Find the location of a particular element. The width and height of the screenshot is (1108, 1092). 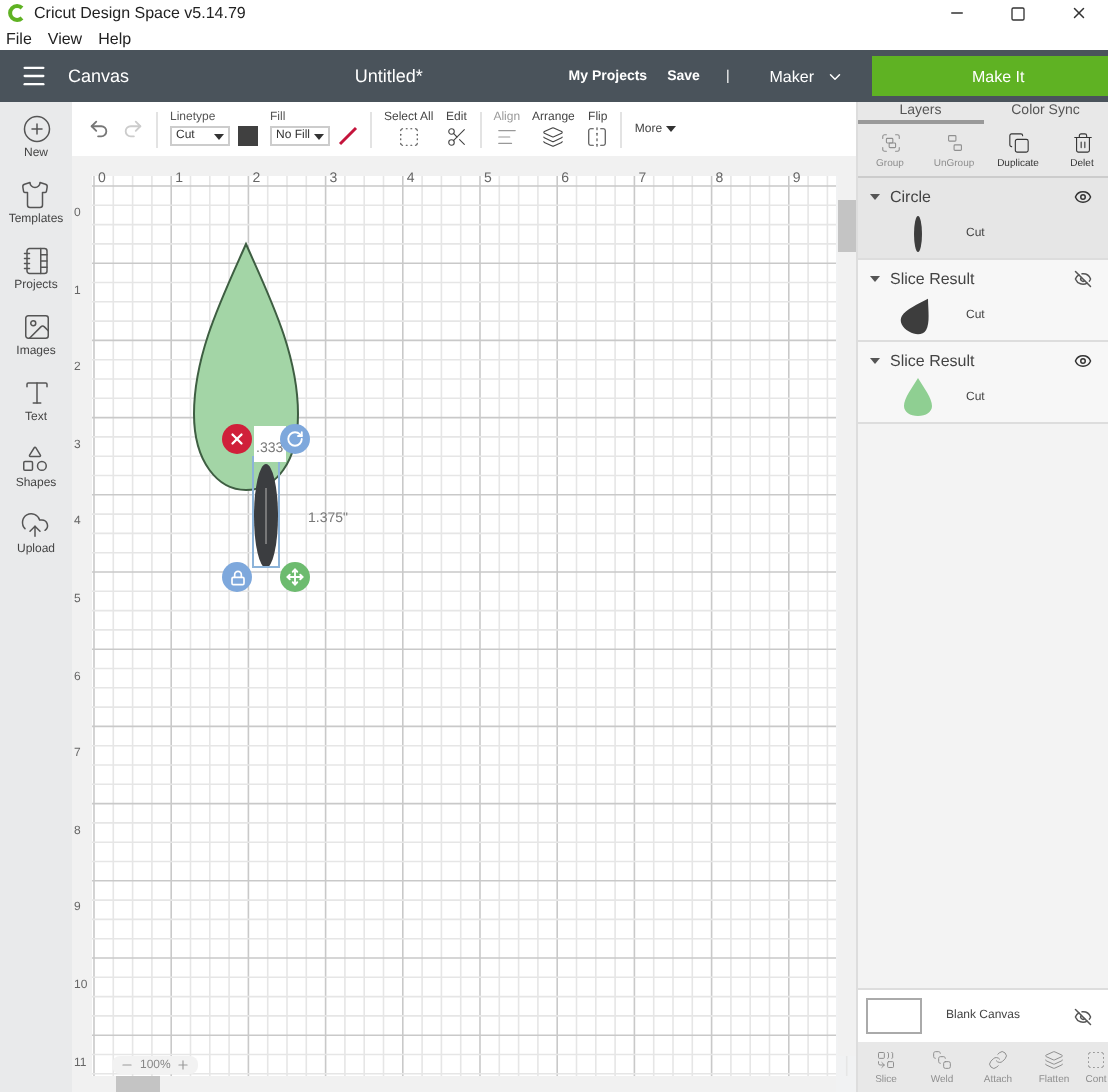

group-icon is located at coordinates (890, 142).